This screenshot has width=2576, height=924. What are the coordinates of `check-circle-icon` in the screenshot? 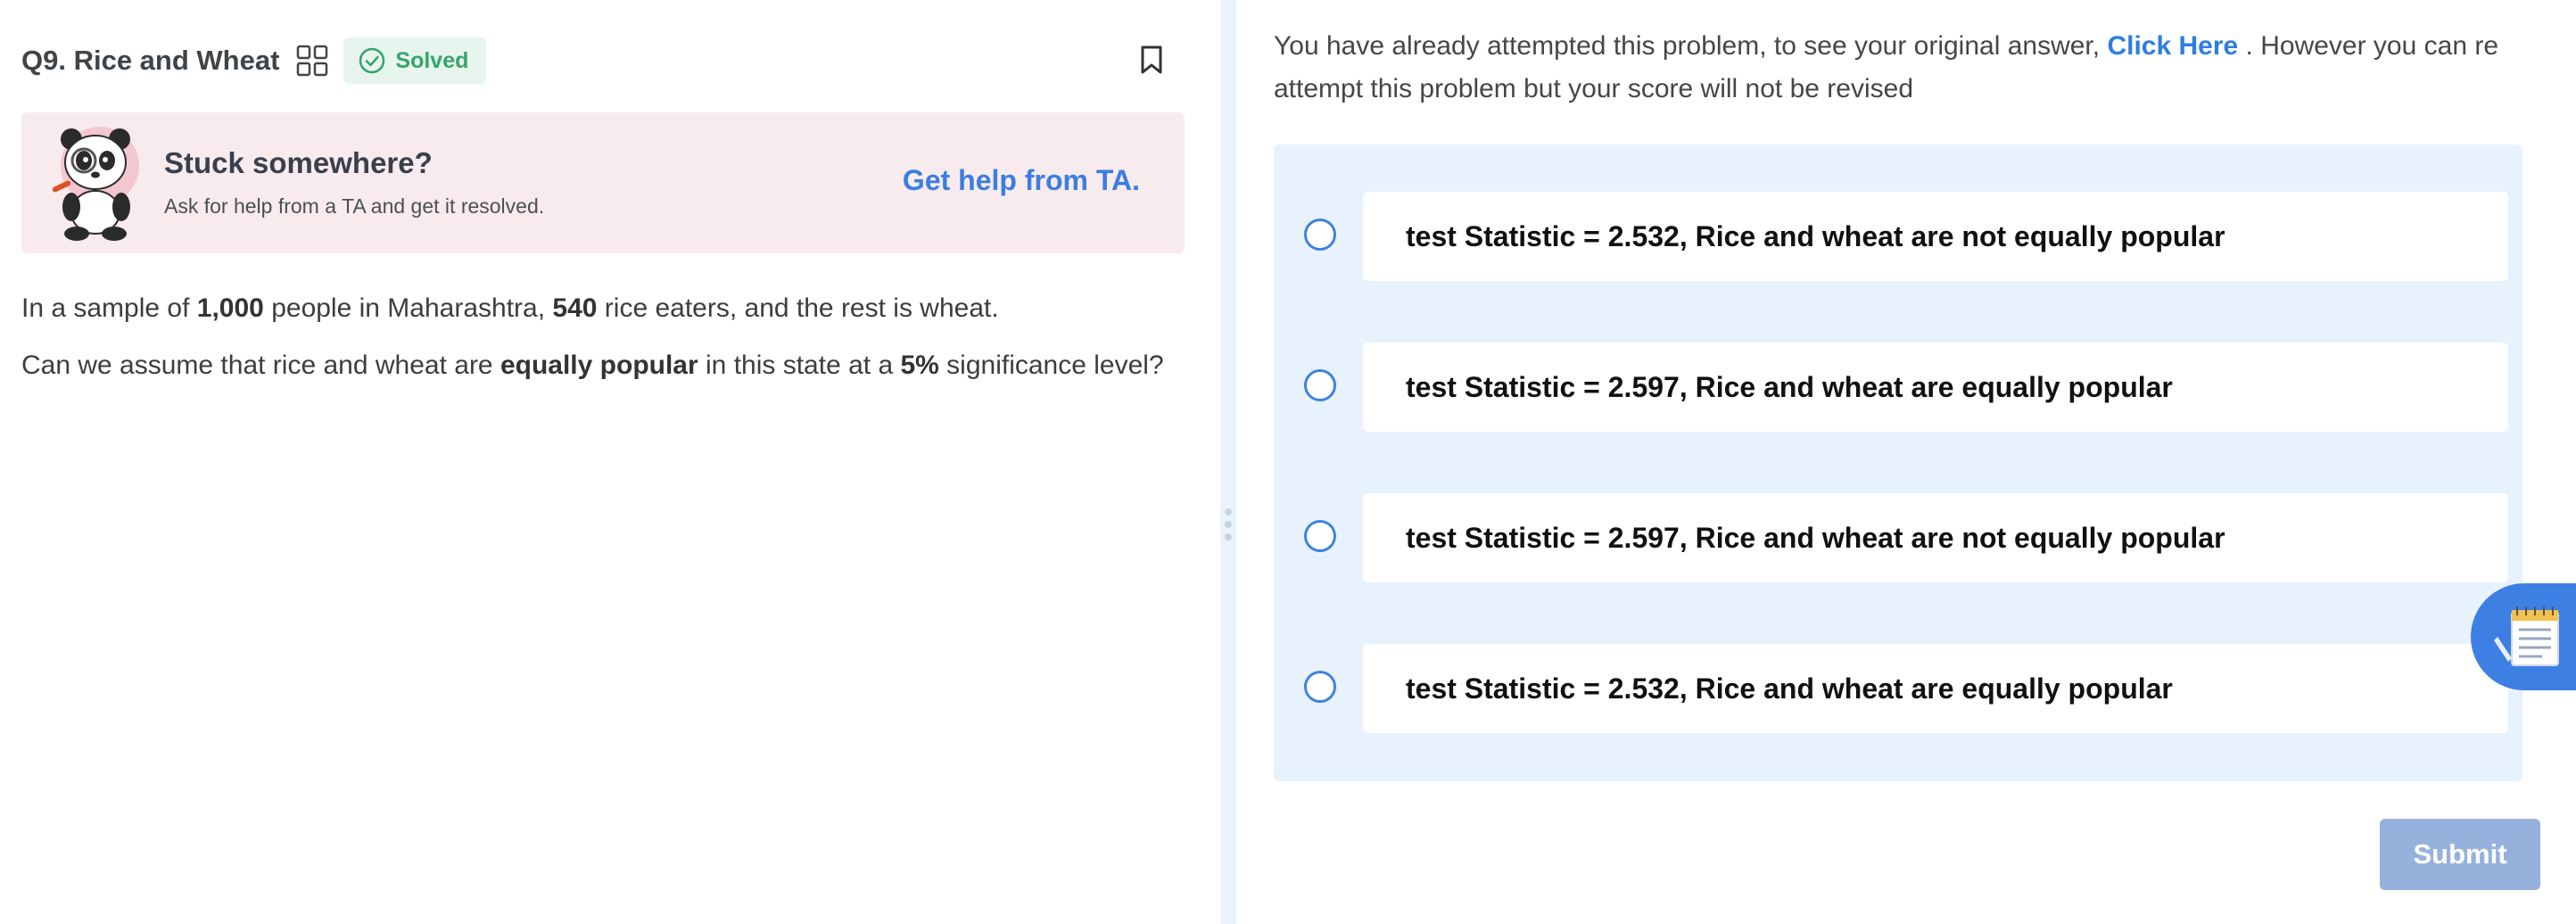 It's located at (372, 60).